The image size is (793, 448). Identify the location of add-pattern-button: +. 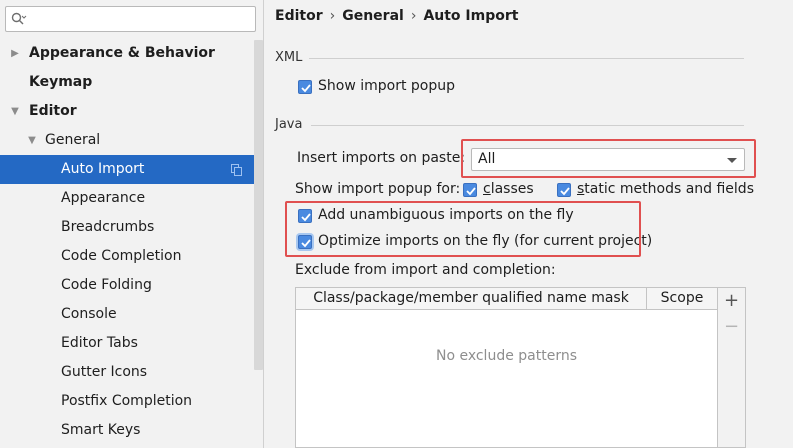
(731, 301).